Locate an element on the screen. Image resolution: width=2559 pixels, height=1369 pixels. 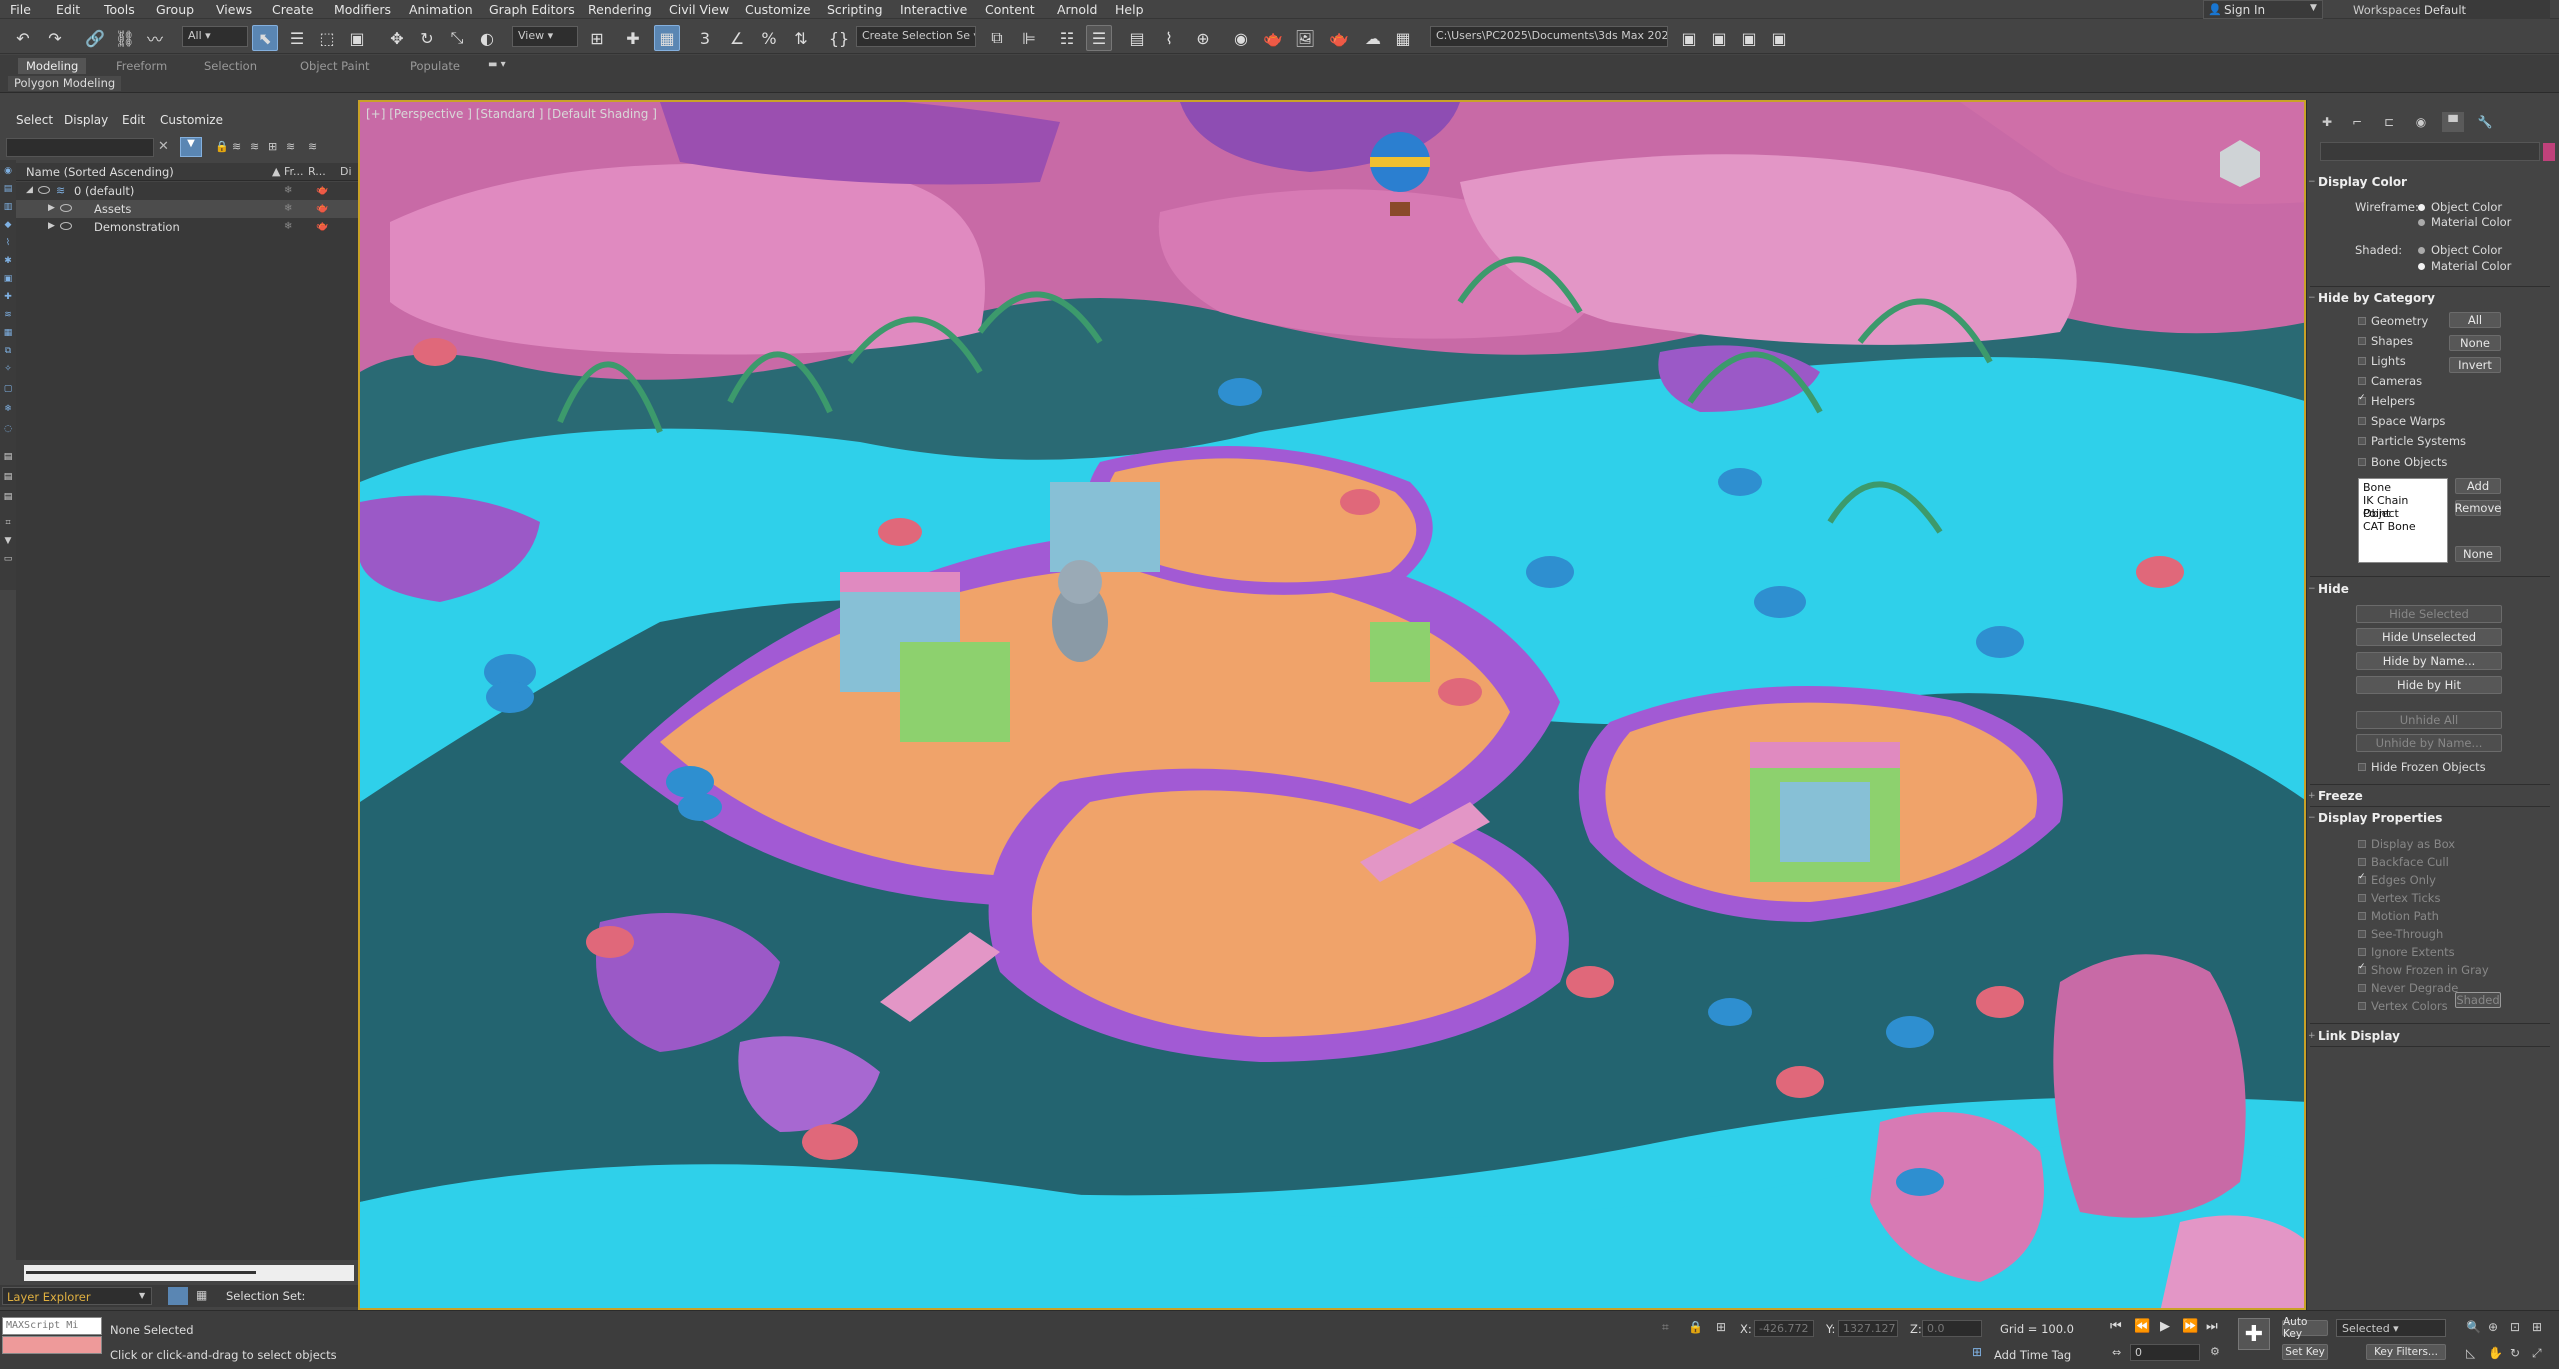
invert-button: Invert is located at coordinates (2475, 365).